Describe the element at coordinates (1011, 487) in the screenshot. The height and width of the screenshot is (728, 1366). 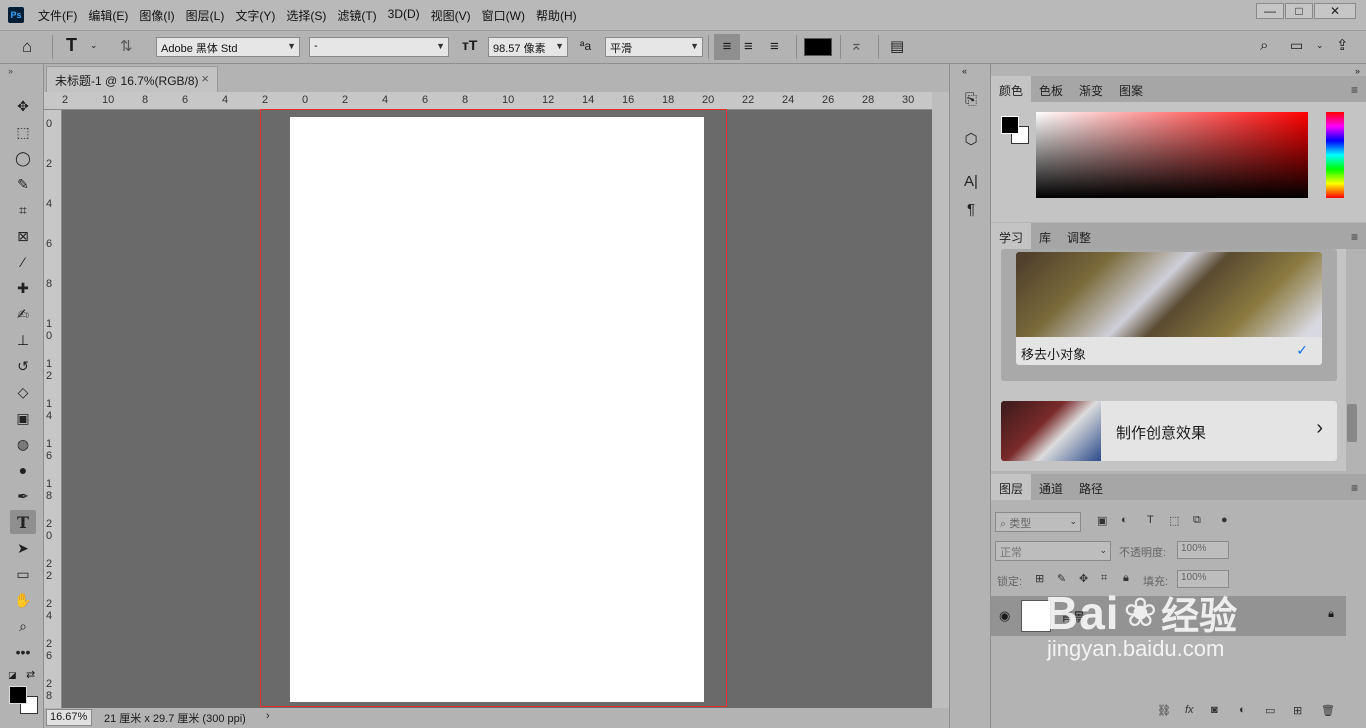
I see `tab-layers: 图层` at that location.